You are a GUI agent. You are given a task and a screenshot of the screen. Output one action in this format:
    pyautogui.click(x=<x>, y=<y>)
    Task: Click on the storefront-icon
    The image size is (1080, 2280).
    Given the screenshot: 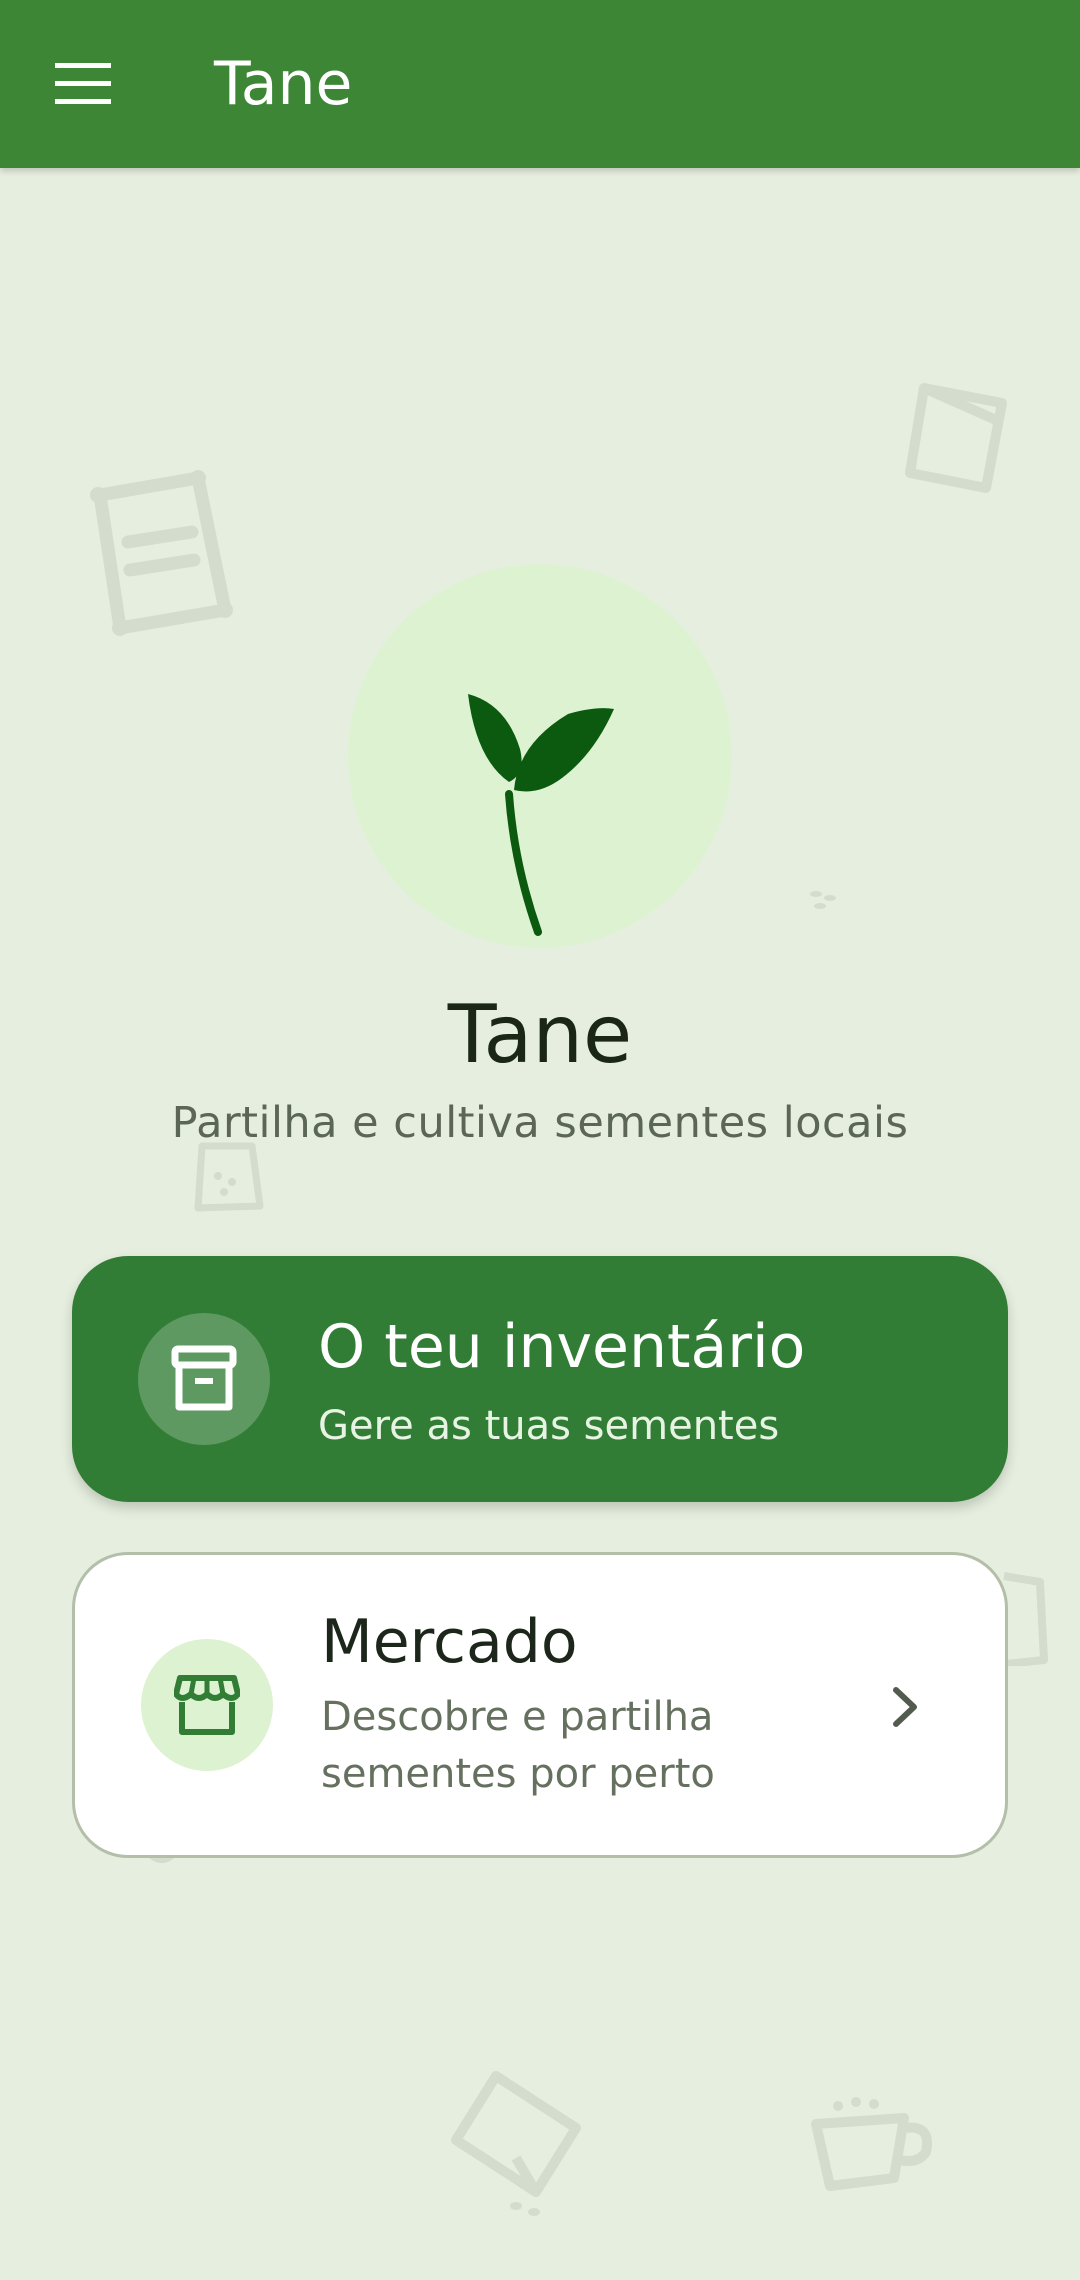 What is the action you would take?
    pyautogui.click(x=207, y=1705)
    